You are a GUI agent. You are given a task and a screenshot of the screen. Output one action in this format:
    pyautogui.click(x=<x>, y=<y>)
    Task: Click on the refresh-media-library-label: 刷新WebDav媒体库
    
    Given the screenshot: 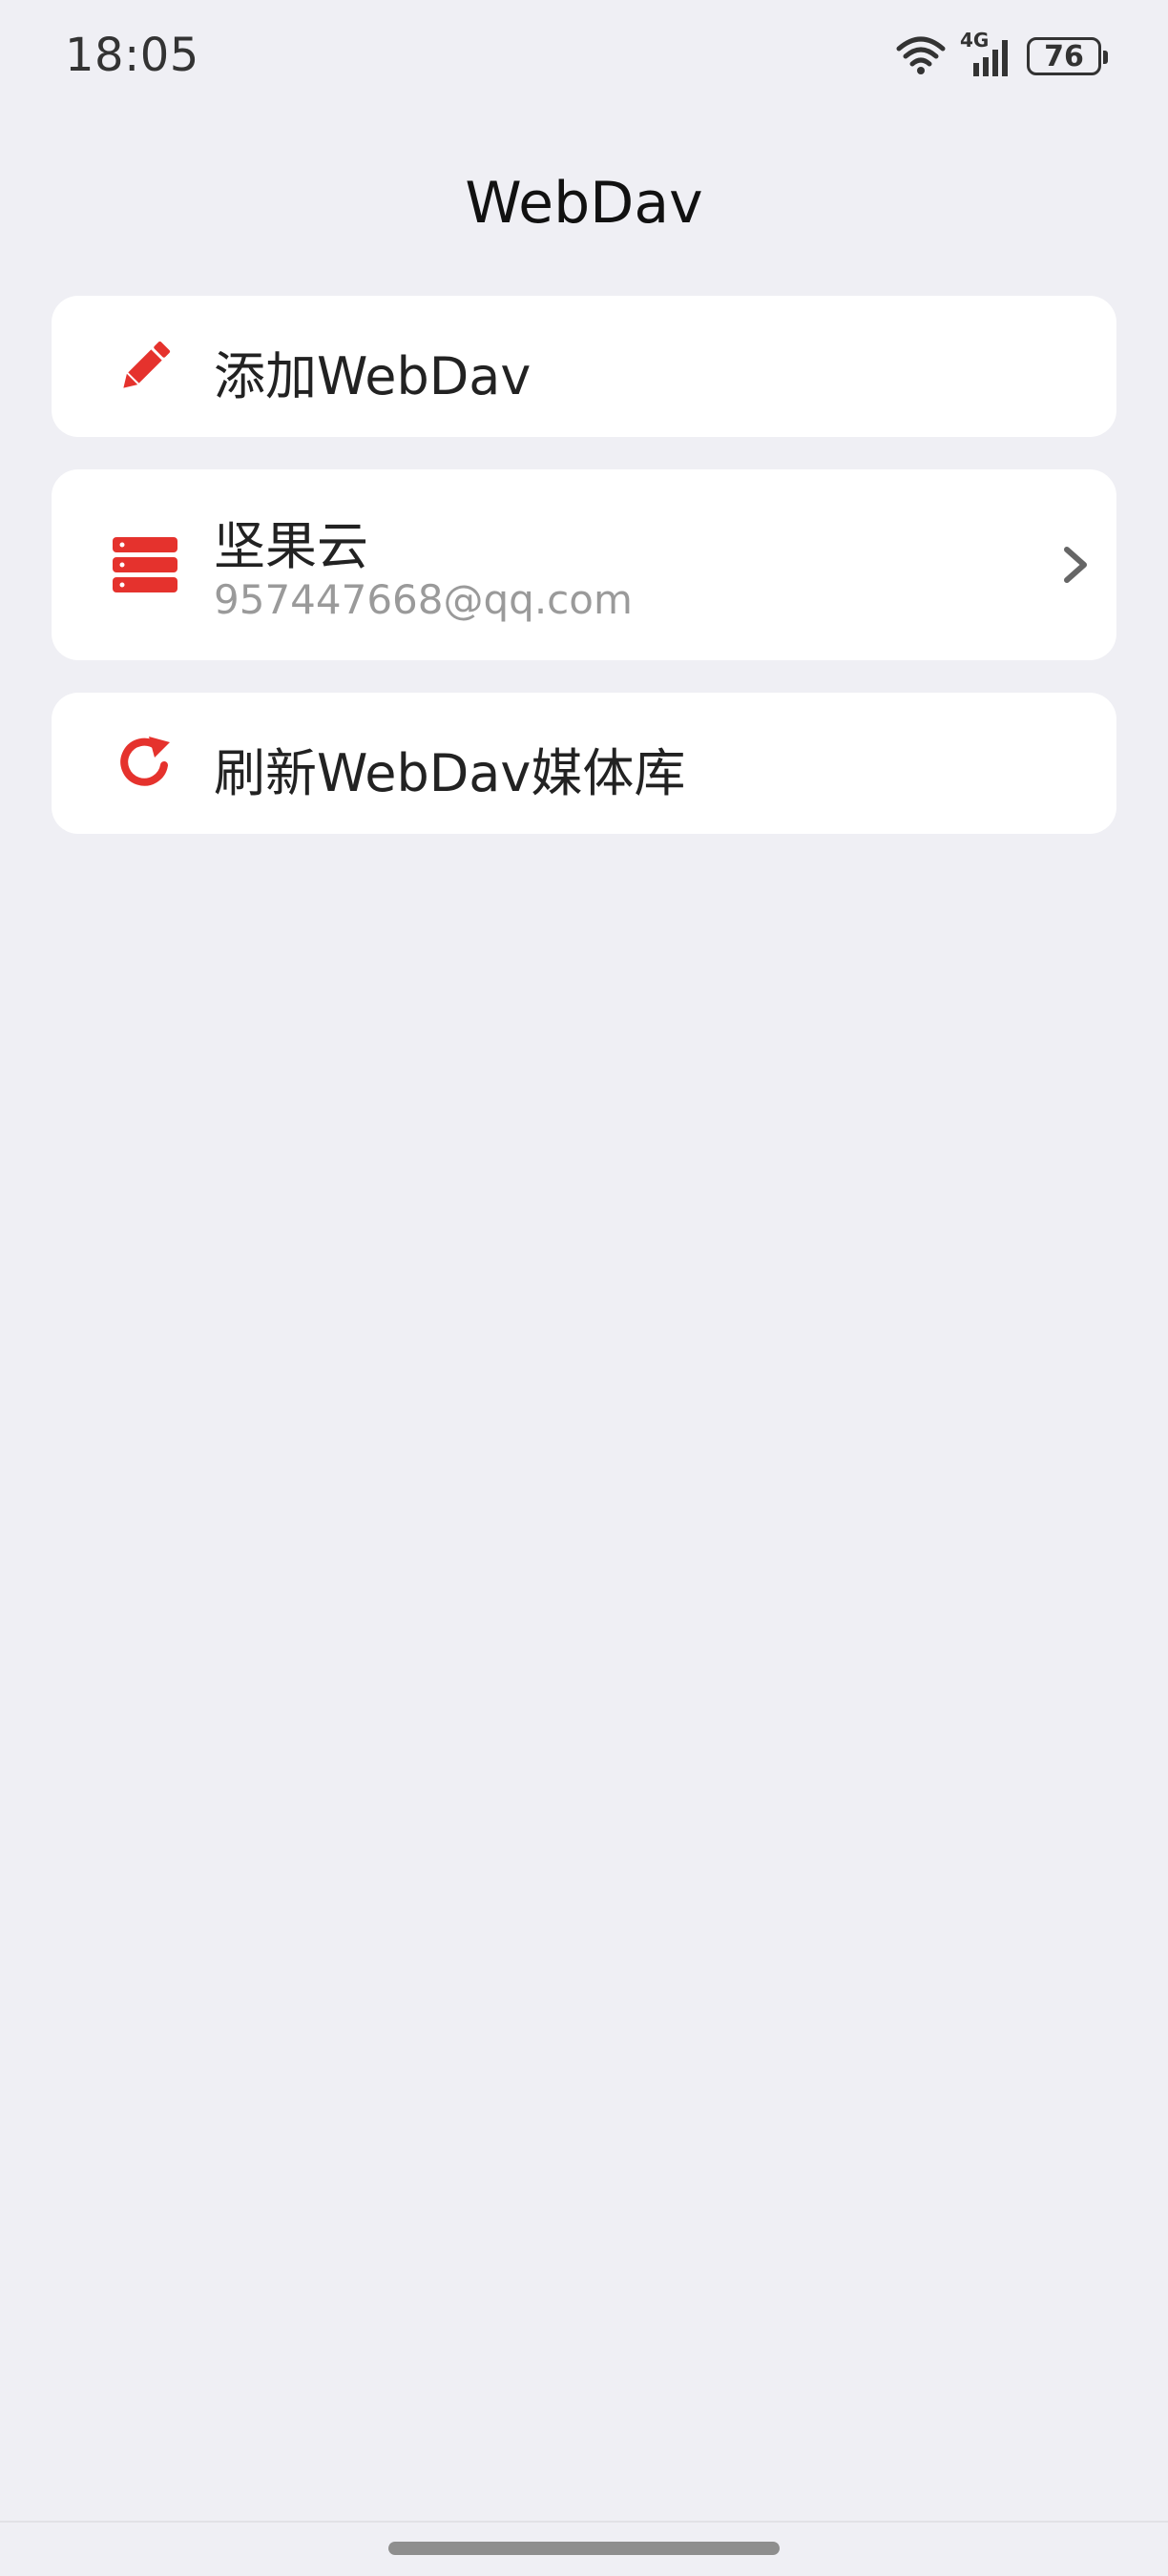 What is the action you would take?
    pyautogui.click(x=450, y=773)
    